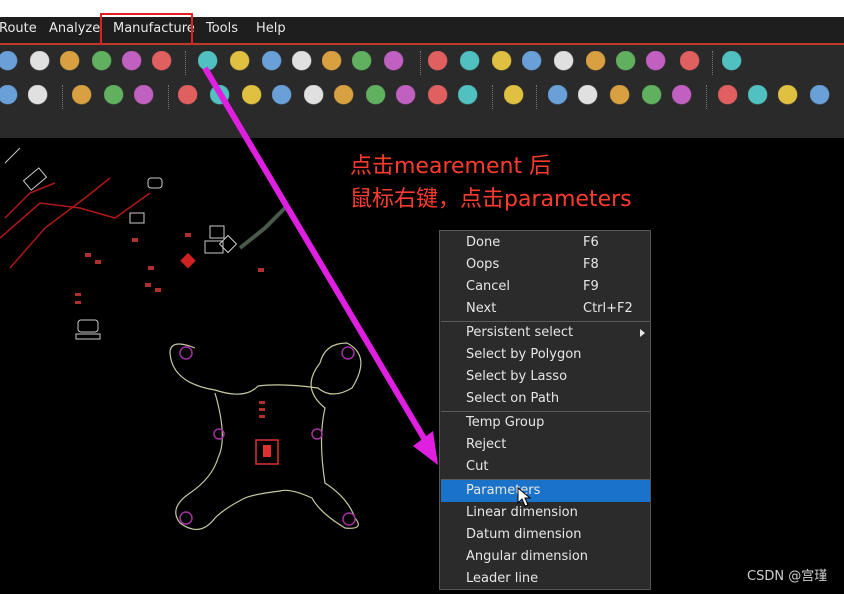 This screenshot has width=844, height=594. I want to click on watermark: CSDN @宫瑾, so click(787, 576).